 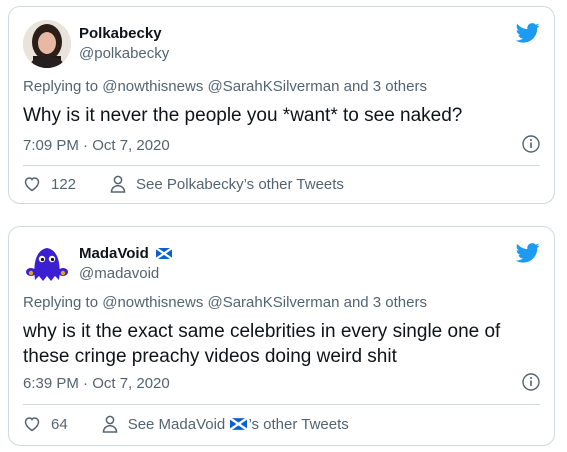 I want to click on display-name: Polkabecky, so click(x=120, y=33).